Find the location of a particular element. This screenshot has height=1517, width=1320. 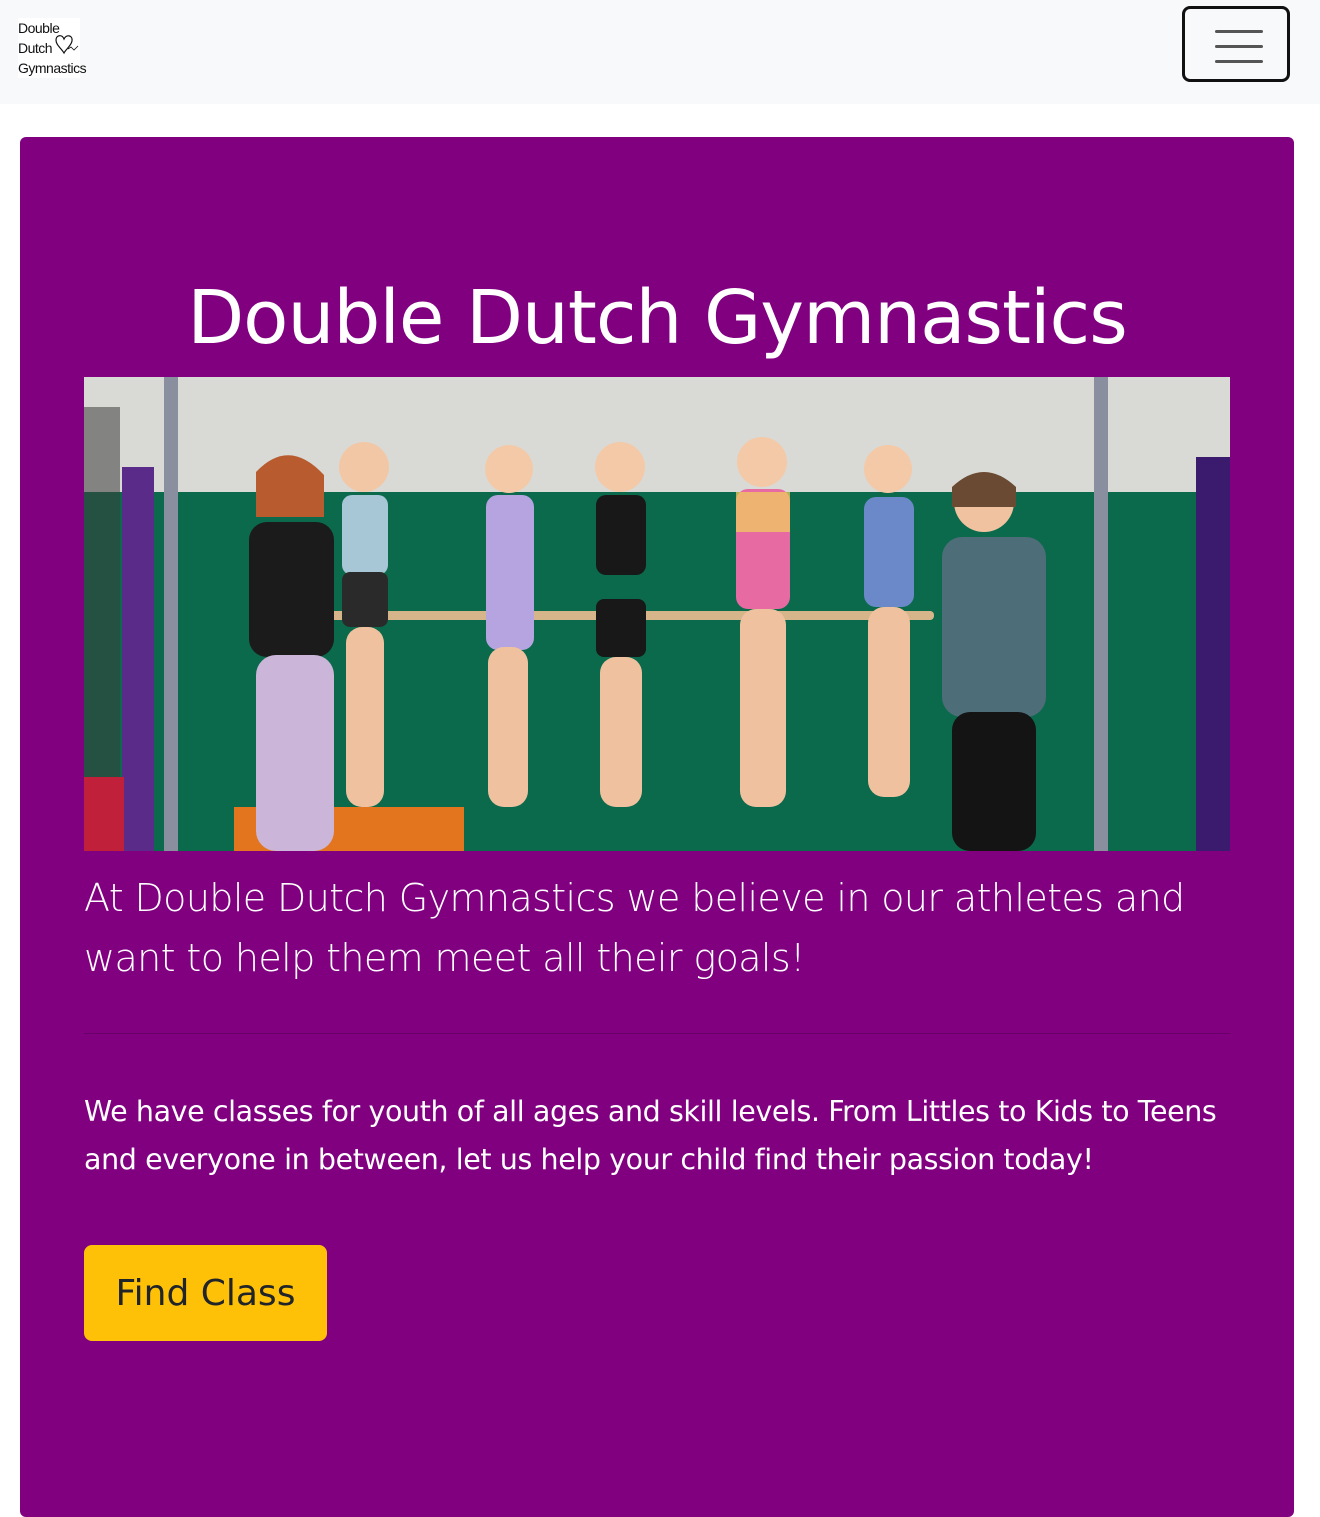

navbar-toggler-button is located at coordinates (1236, 44).